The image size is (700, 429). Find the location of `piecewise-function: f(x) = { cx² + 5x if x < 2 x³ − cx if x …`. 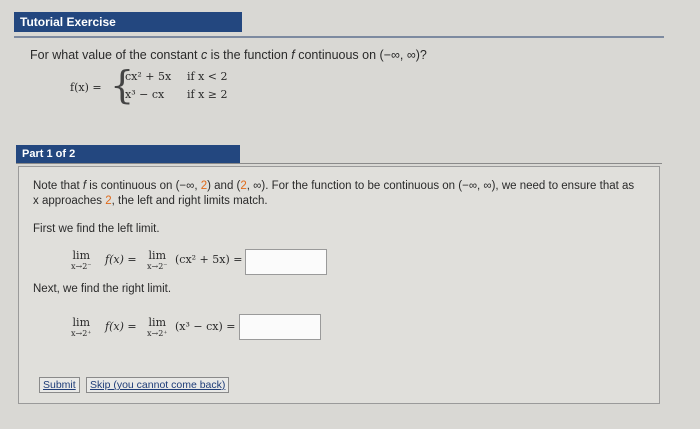

piecewise-function: f(x) = { cx² + 5x if x < 2 x³ − cx if x … is located at coordinates (160, 87).